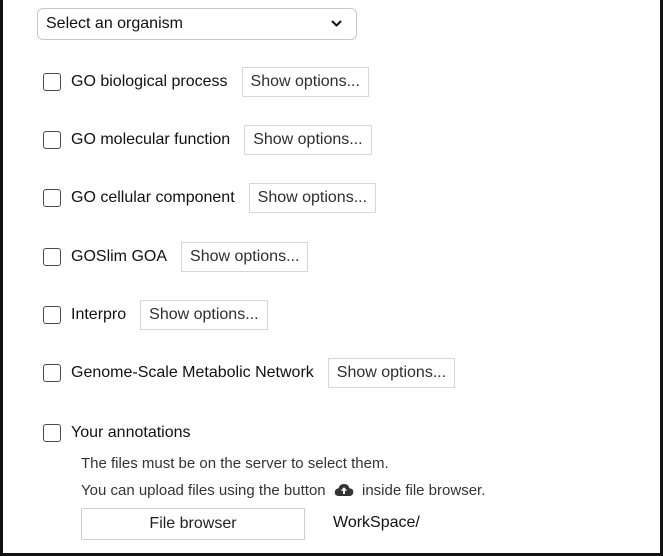  What do you see at coordinates (149, 81) in the screenshot?
I see `option-label: GO biological process` at bounding box center [149, 81].